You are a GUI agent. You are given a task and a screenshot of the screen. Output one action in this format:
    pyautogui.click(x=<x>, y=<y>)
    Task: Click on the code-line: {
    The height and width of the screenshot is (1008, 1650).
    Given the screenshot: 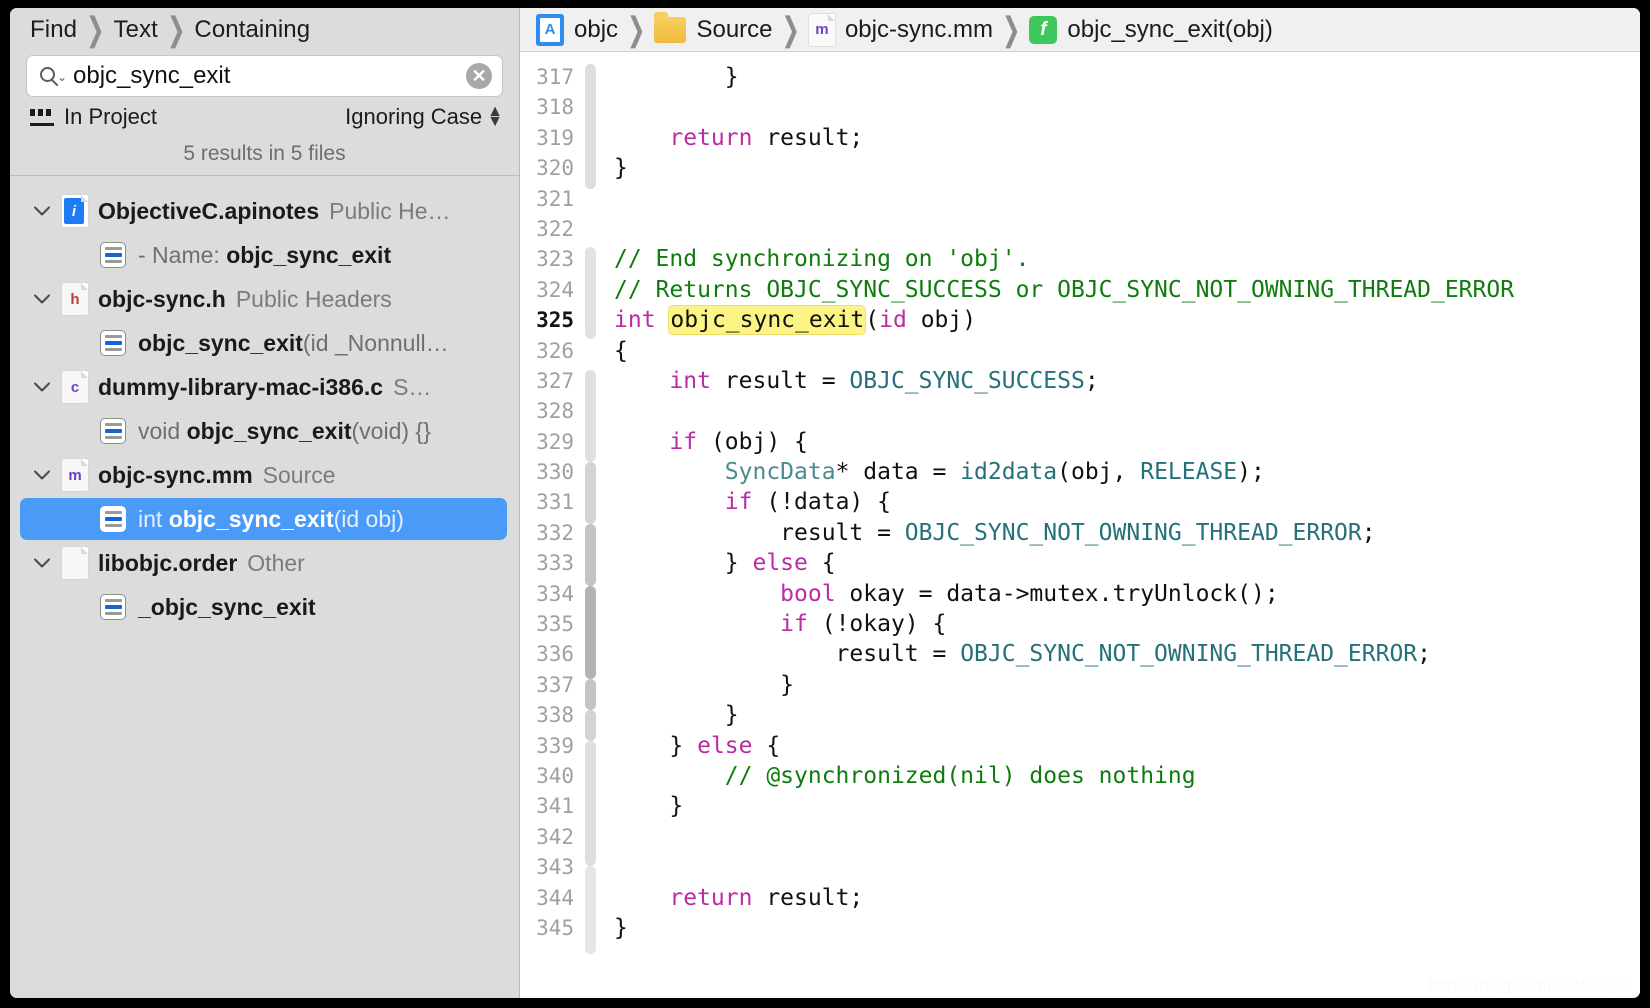 What is the action you would take?
    pyautogui.click(x=1127, y=351)
    